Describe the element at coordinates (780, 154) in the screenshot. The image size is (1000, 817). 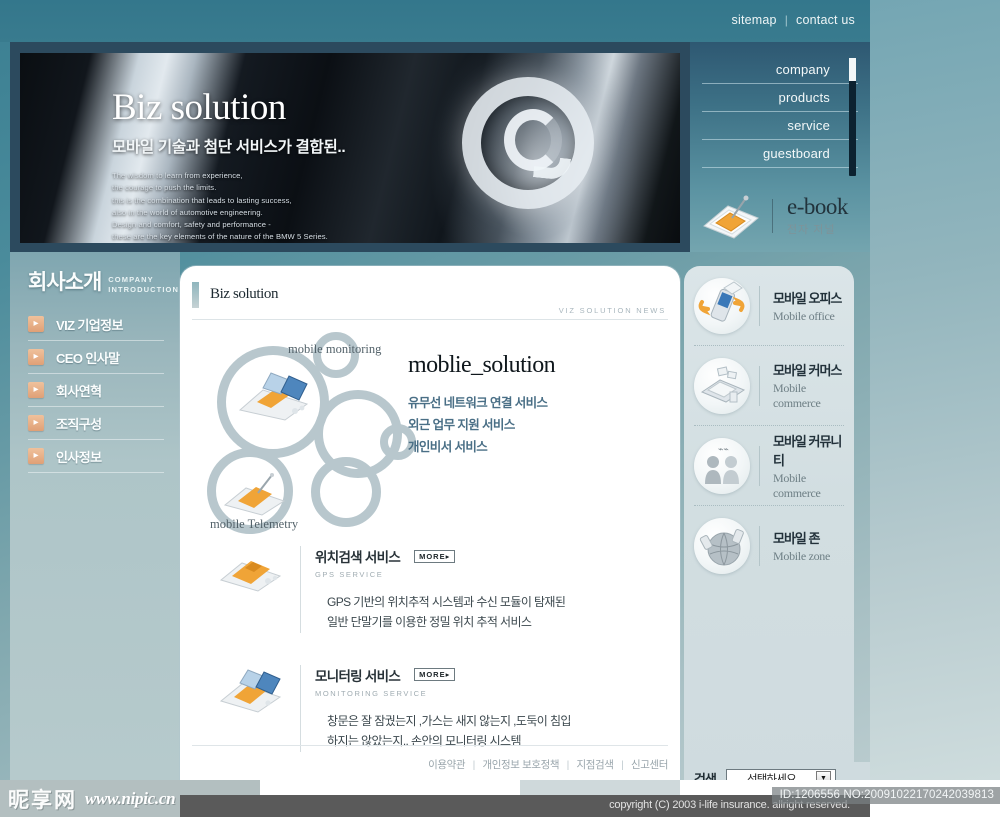
I see `nav-item-guestboard: guestboard` at that location.